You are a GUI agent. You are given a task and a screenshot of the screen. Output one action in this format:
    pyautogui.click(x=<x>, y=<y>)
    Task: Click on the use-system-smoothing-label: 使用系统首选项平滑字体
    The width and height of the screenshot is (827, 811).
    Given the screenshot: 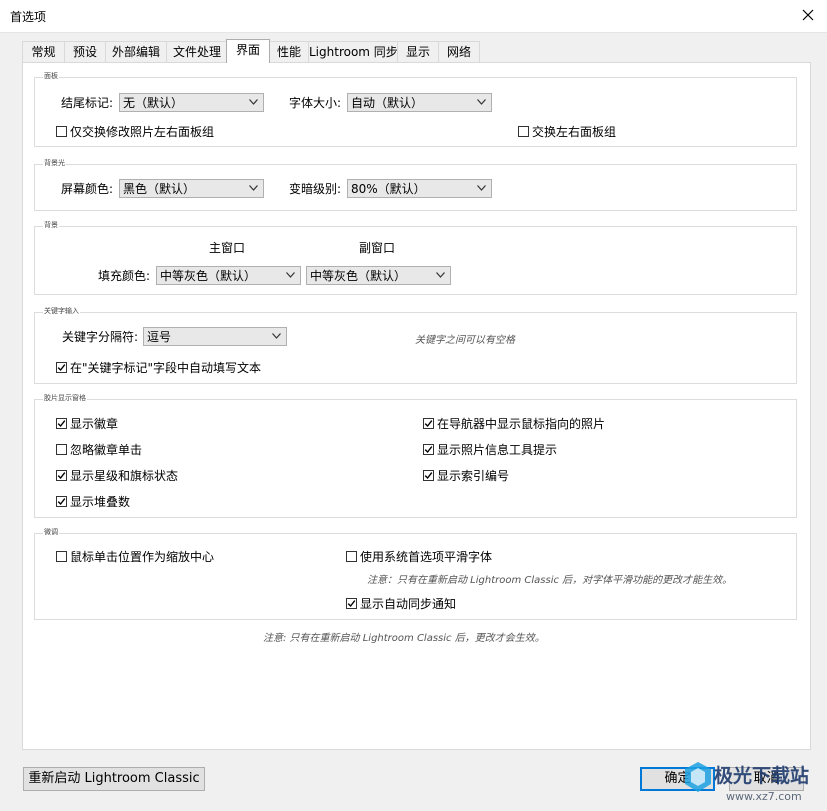 What is the action you would take?
    pyautogui.click(x=426, y=556)
    